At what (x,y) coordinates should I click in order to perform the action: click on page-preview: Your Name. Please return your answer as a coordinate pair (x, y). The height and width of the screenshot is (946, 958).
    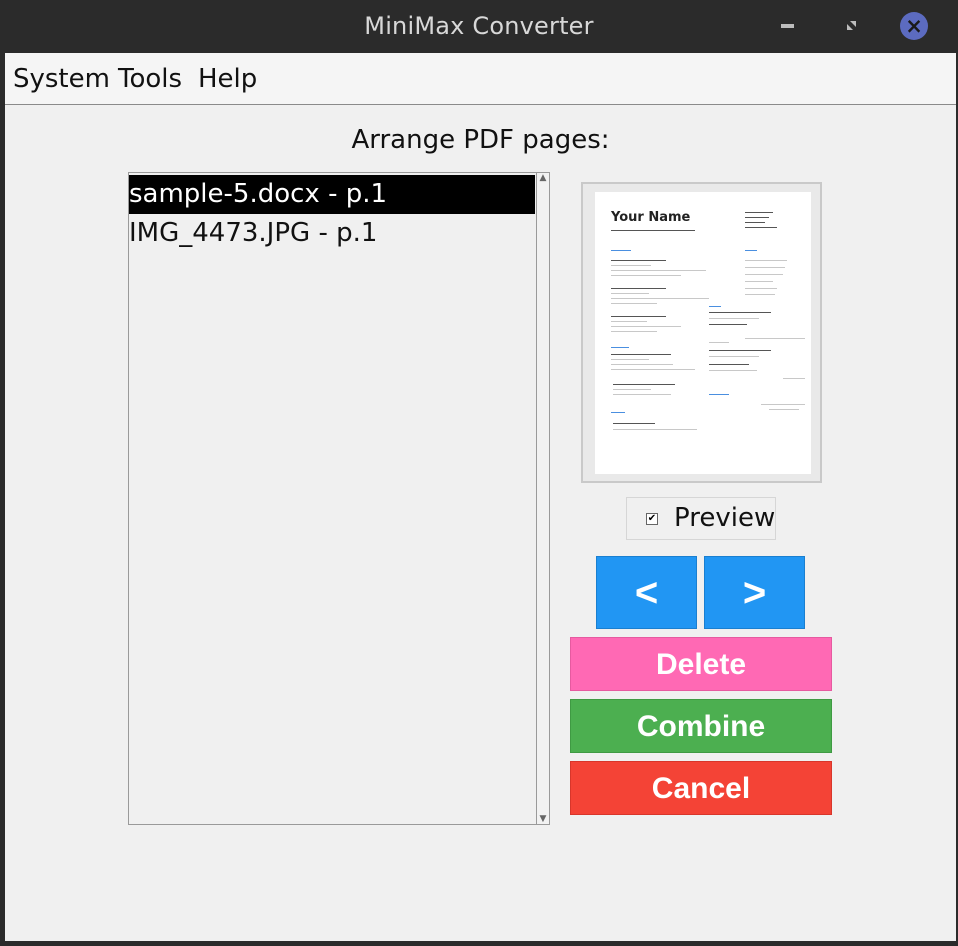
    Looking at the image, I should click on (701, 332).